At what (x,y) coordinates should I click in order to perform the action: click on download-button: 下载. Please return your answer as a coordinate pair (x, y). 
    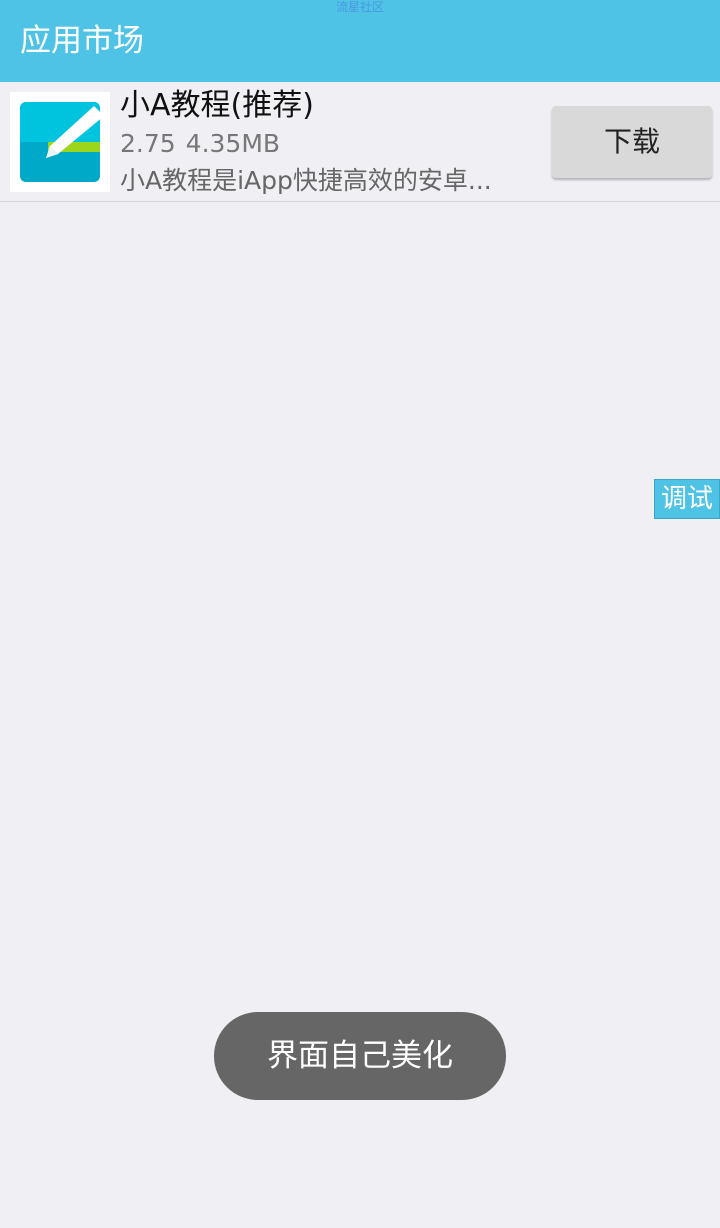
    Looking at the image, I should click on (632, 142).